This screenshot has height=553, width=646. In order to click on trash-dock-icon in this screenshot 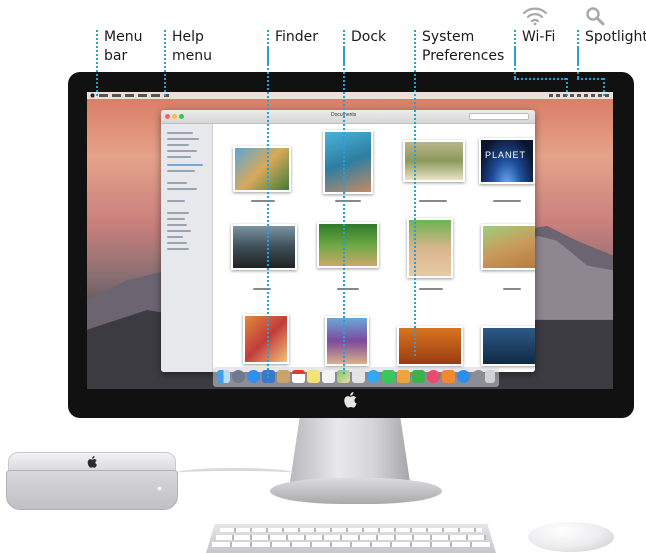, I will do `click(490, 376)`.